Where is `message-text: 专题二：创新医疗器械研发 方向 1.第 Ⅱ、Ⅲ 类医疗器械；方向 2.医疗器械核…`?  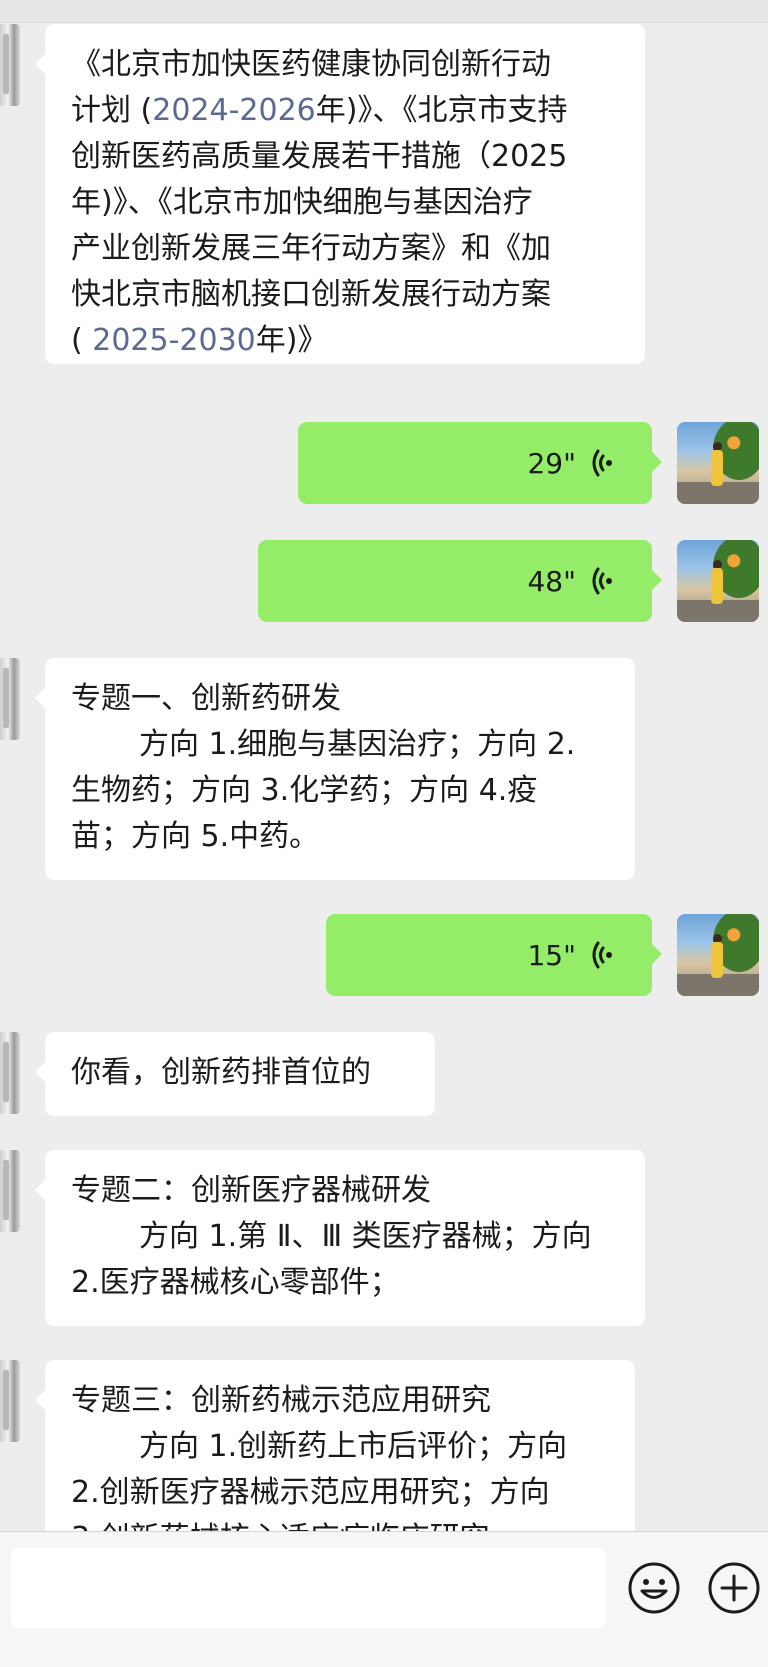 message-text: 专题二：创新医疗器械研发 方向 1.第 Ⅱ、Ⅲ 类医疗器械；方向 2.医疗器械核… is located at coordinates (331, 1236).